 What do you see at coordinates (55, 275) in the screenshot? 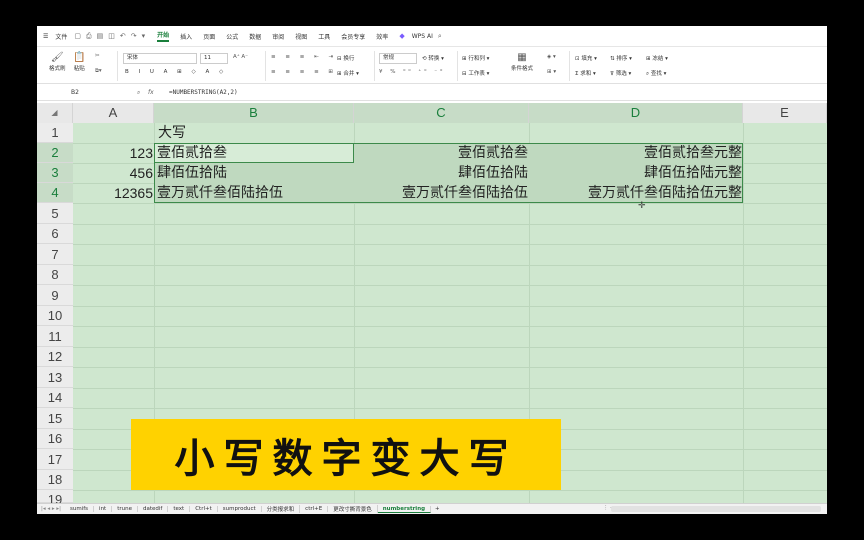
I see `row-header: 8` at bounding box center [55, 275].